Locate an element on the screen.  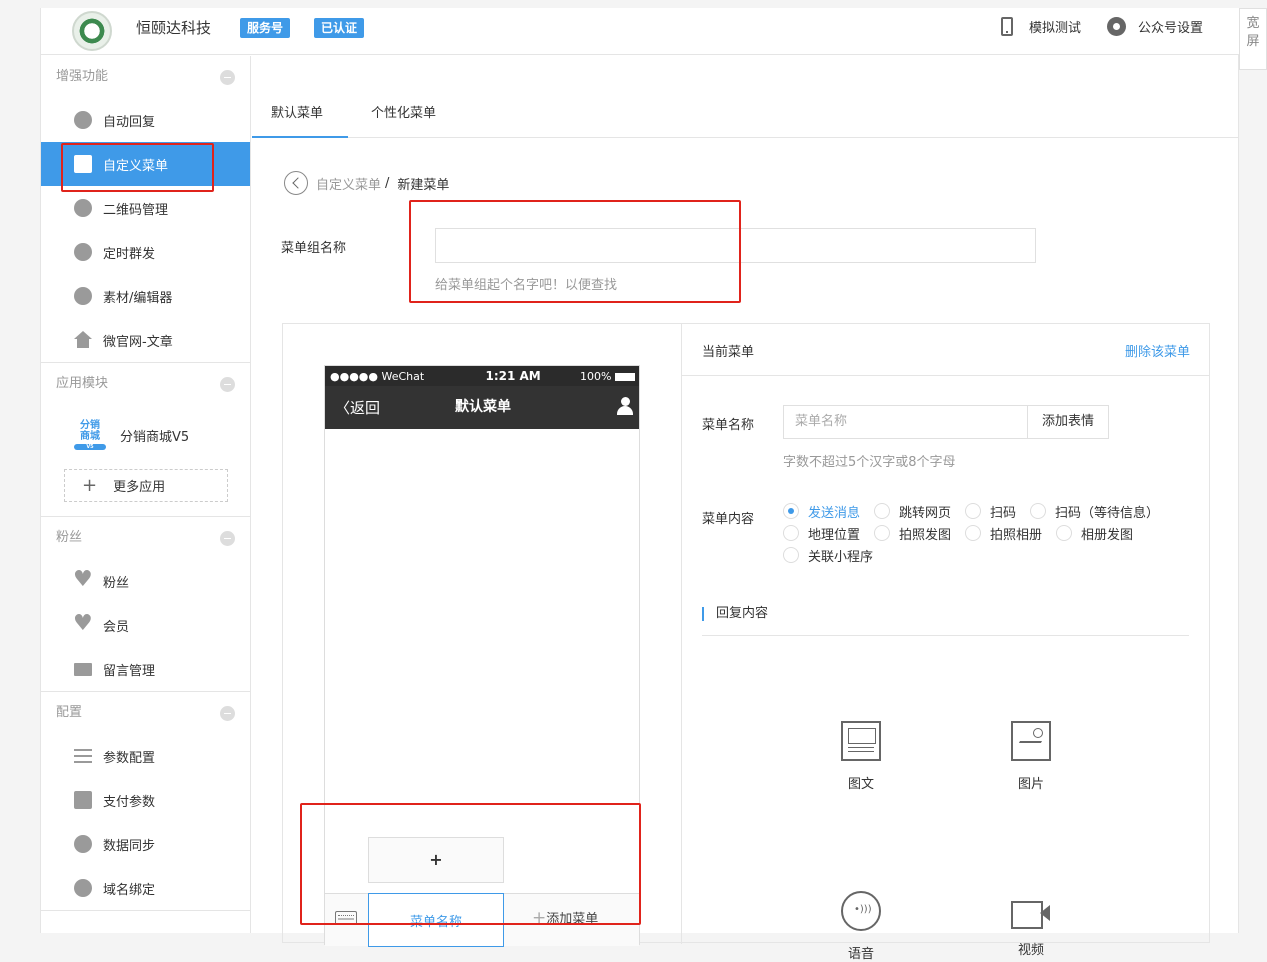
mall-icon-tag: V5 is located at coordinates (90, 447).